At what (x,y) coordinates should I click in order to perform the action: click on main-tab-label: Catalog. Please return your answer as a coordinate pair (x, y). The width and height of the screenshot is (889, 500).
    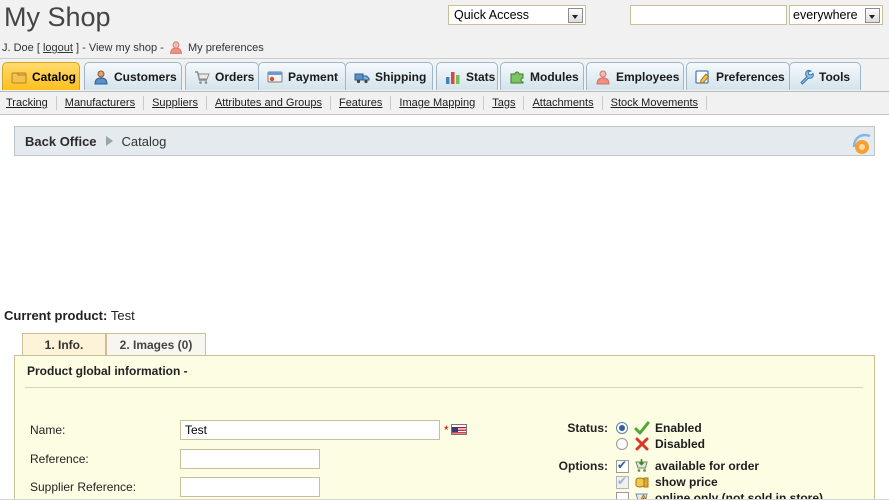
    Looking at the image, I should click on (54, 76).